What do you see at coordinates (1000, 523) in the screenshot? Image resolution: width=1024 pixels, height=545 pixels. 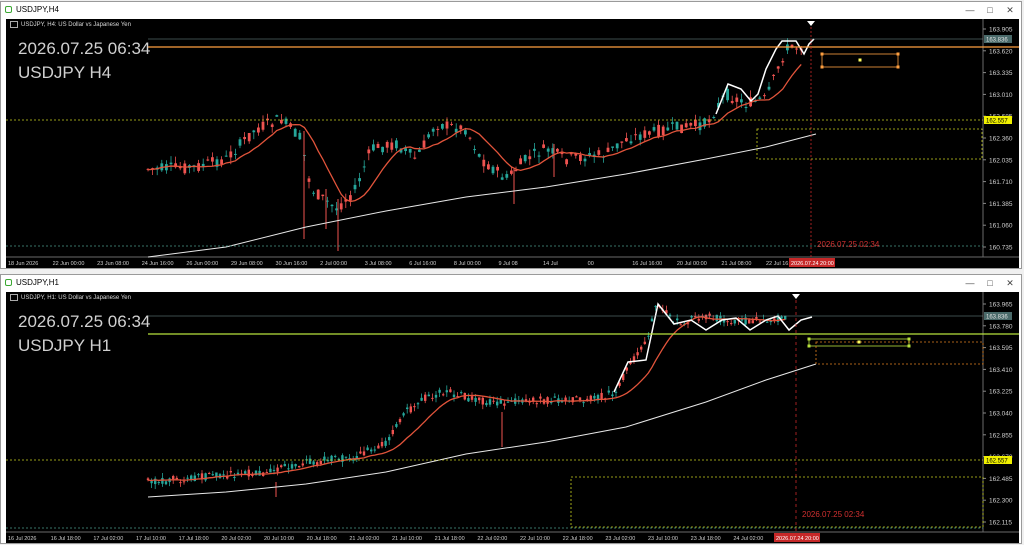 I see `price-label: 162.115` at bounding box center [1000, 523].